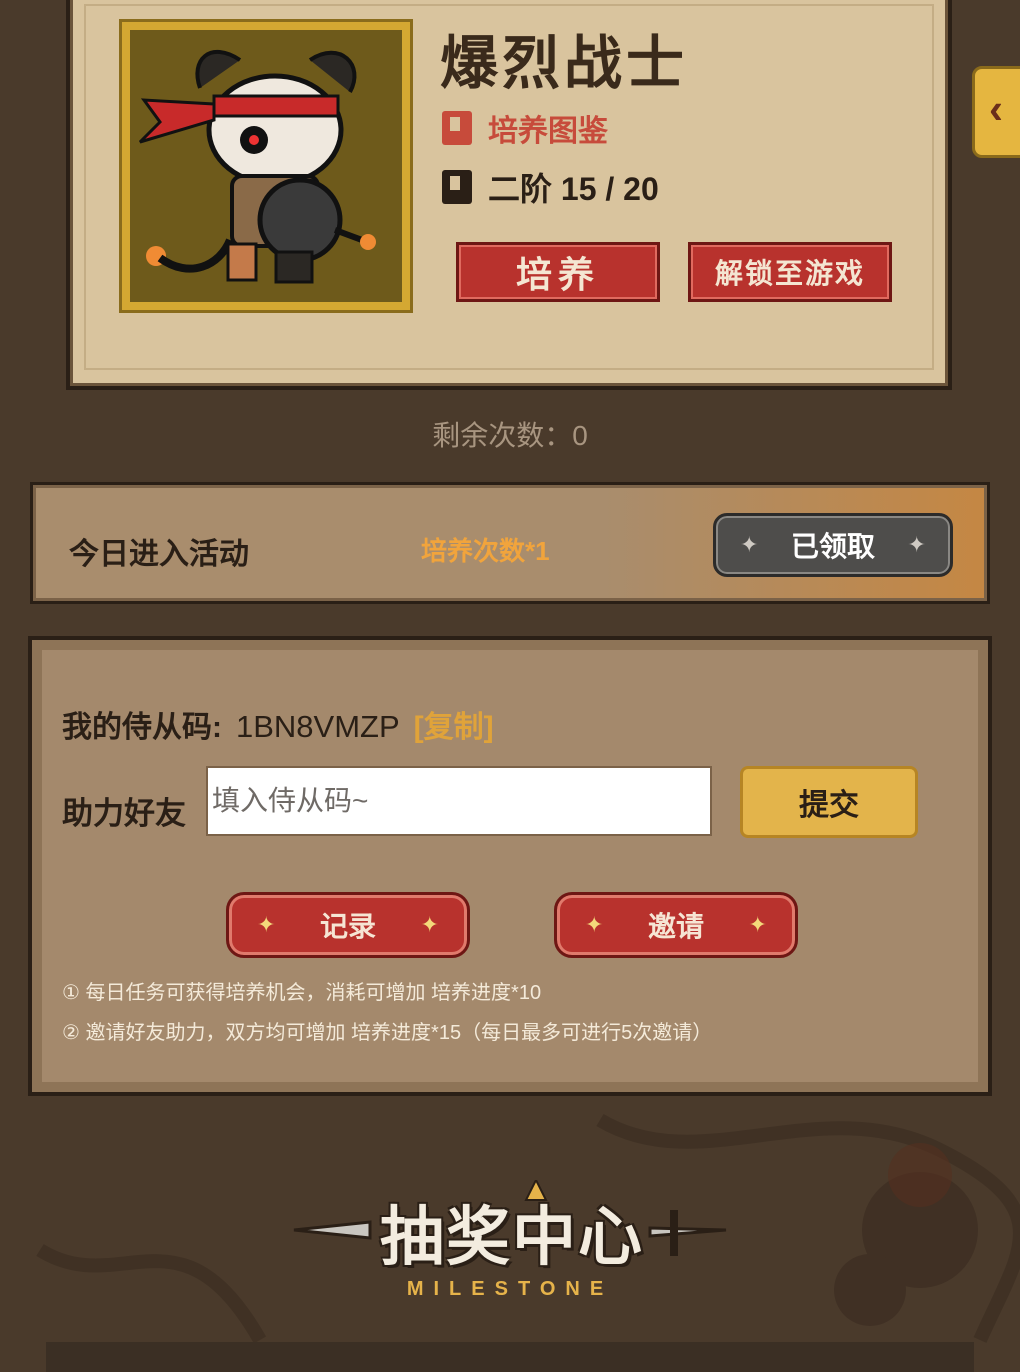  I want to click on codex-link: 培养图鉴, so click(525, 128).